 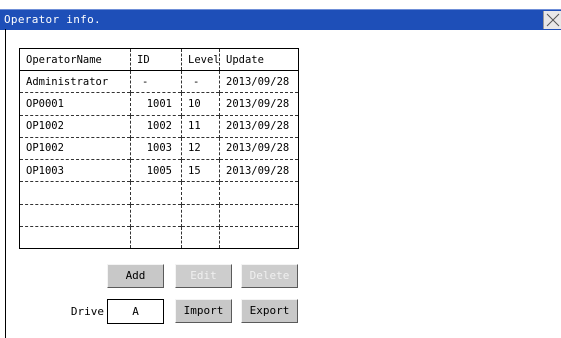 What do you see at coordinates (156, 148) in the screenshot?
I see `cell-id: 1003` at bounding box center [156, 148].